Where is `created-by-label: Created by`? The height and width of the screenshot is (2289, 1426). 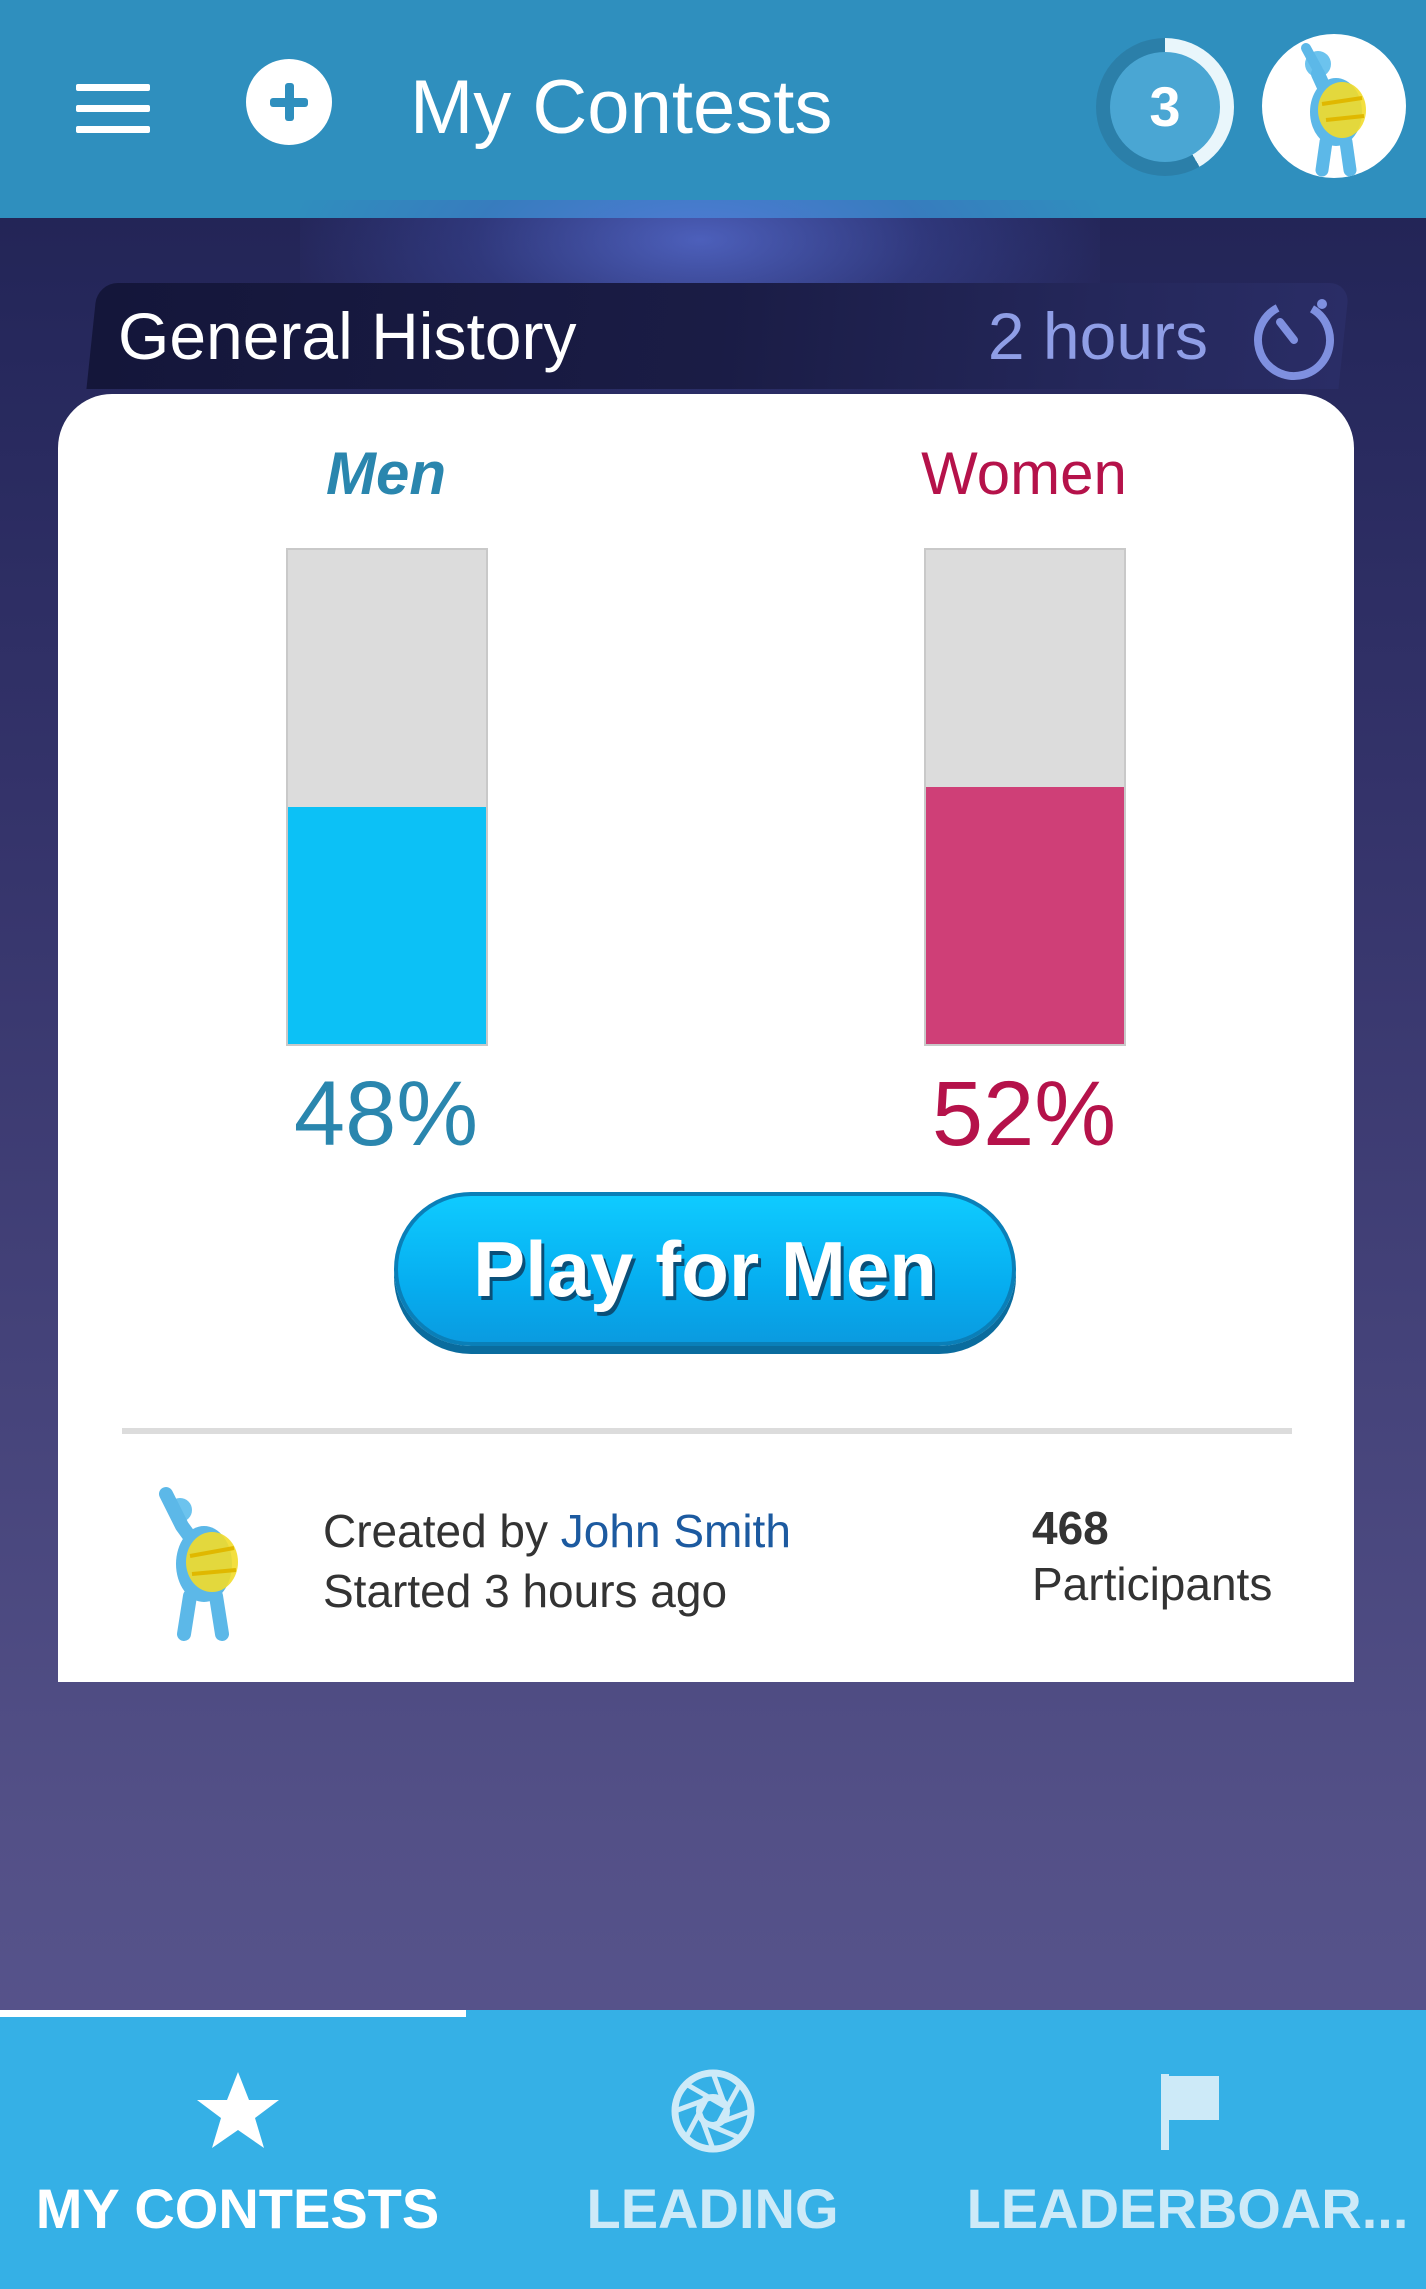
created-by-label: Created by is located at coordinates (442, 1531).